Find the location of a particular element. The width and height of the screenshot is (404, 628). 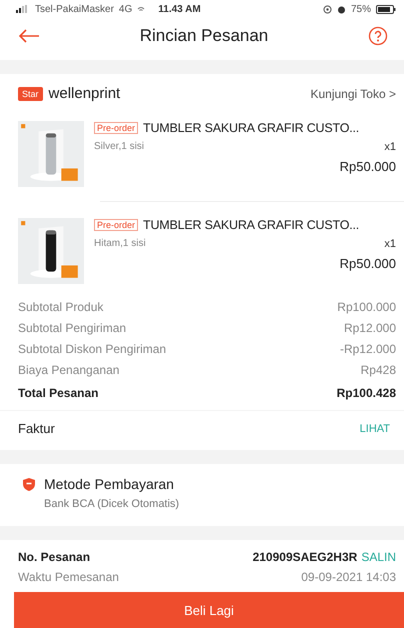

location-icon is located at coordinates (327, 9).